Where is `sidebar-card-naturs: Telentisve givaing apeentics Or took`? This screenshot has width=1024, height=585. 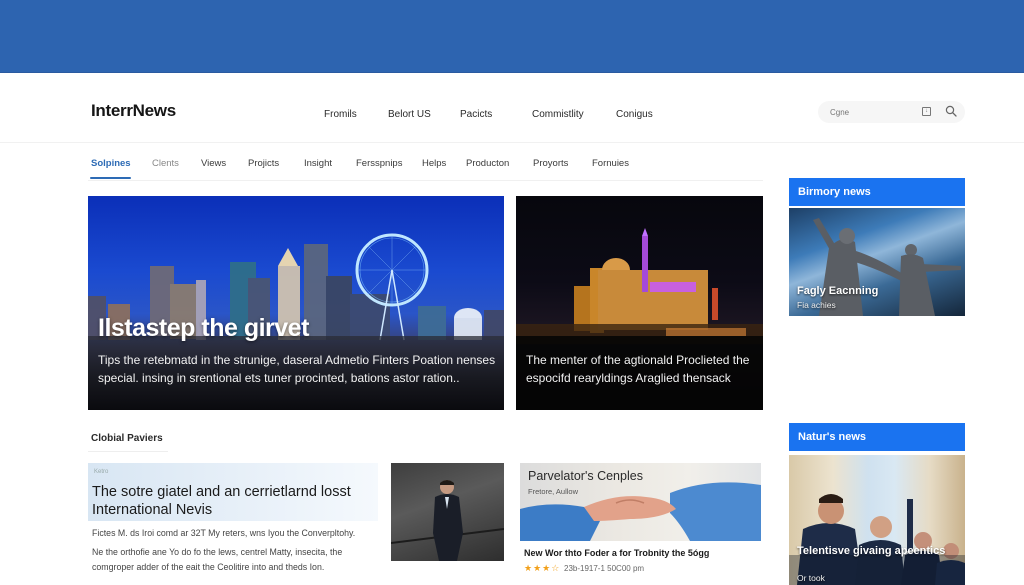 sidebar-card-naturs: Telentisve givaing apeentics Or took is located at coordinates (877, 520).